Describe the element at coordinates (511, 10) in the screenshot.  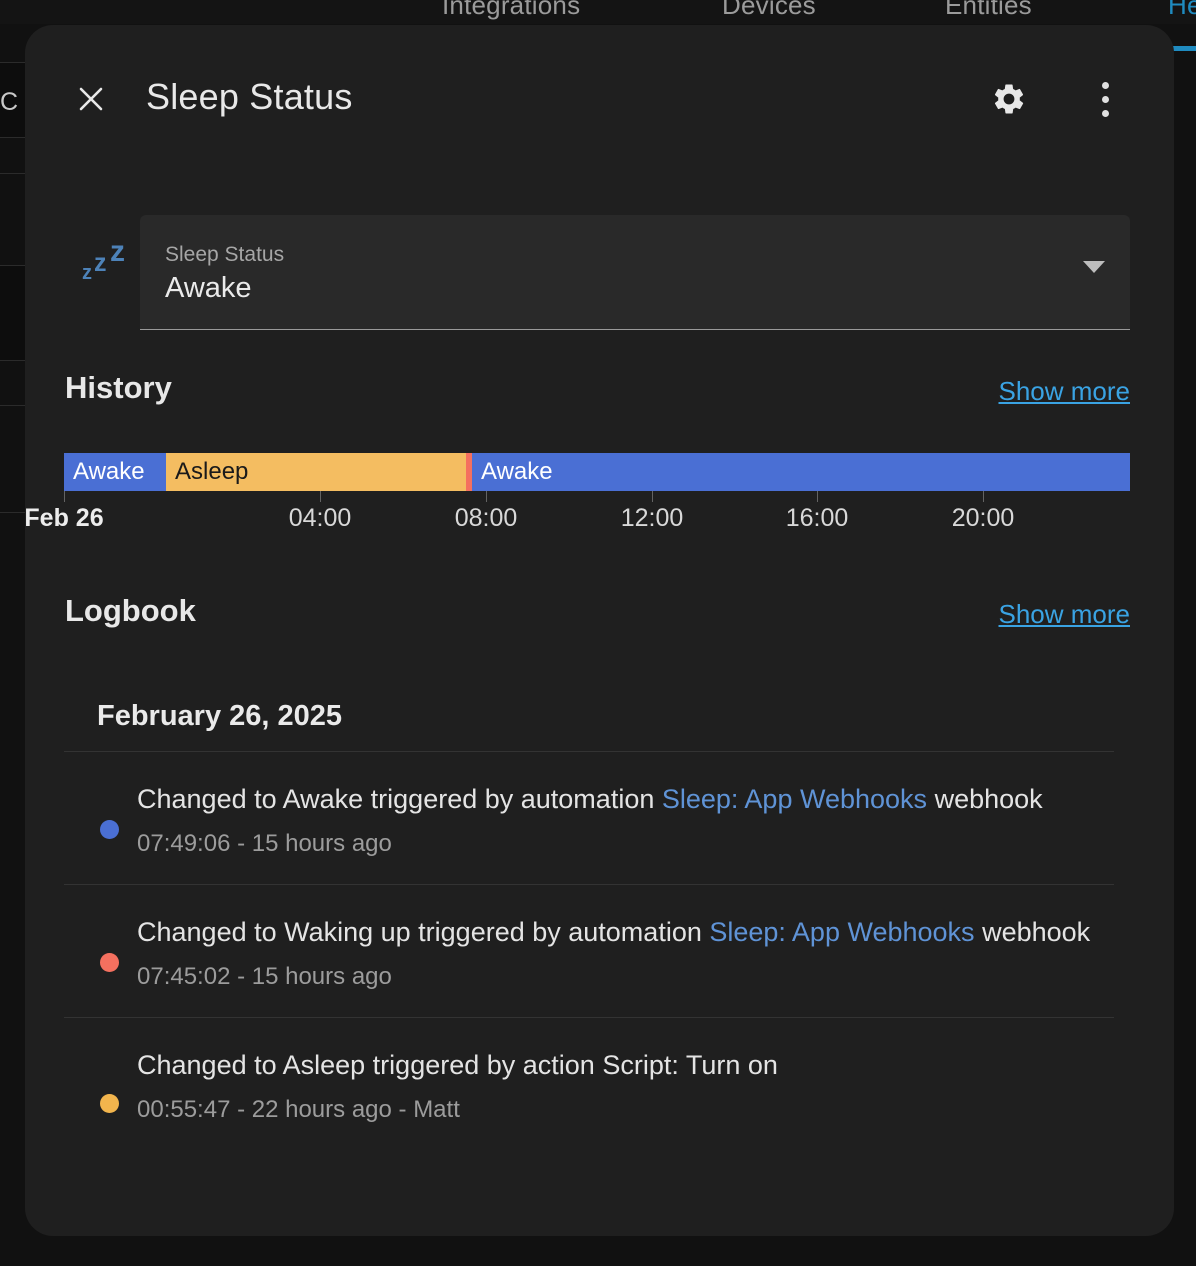
I see `background-tab-integrations: Integrations` at that location.